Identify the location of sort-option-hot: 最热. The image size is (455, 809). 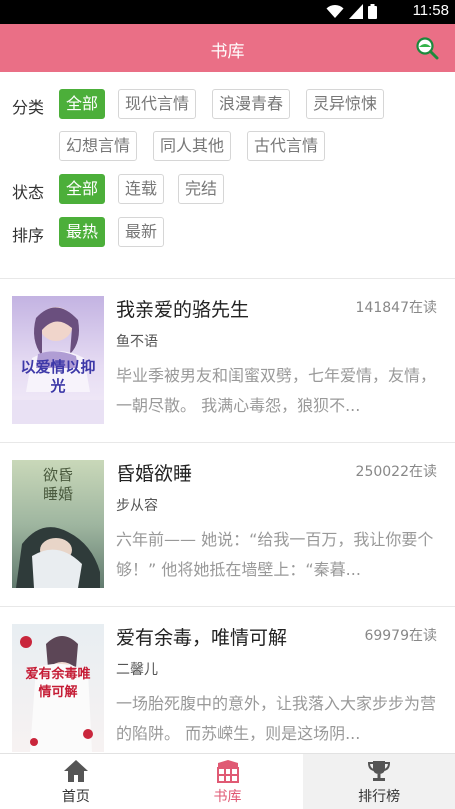
(82, 232).